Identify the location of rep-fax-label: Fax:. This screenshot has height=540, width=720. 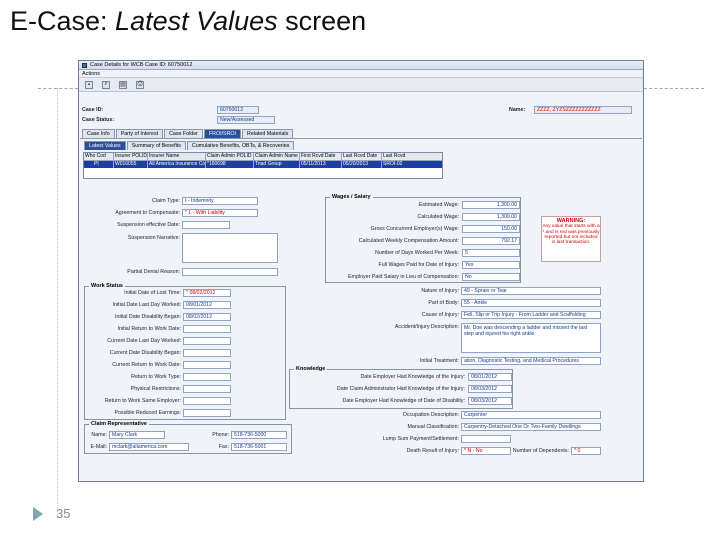
(223, 447).